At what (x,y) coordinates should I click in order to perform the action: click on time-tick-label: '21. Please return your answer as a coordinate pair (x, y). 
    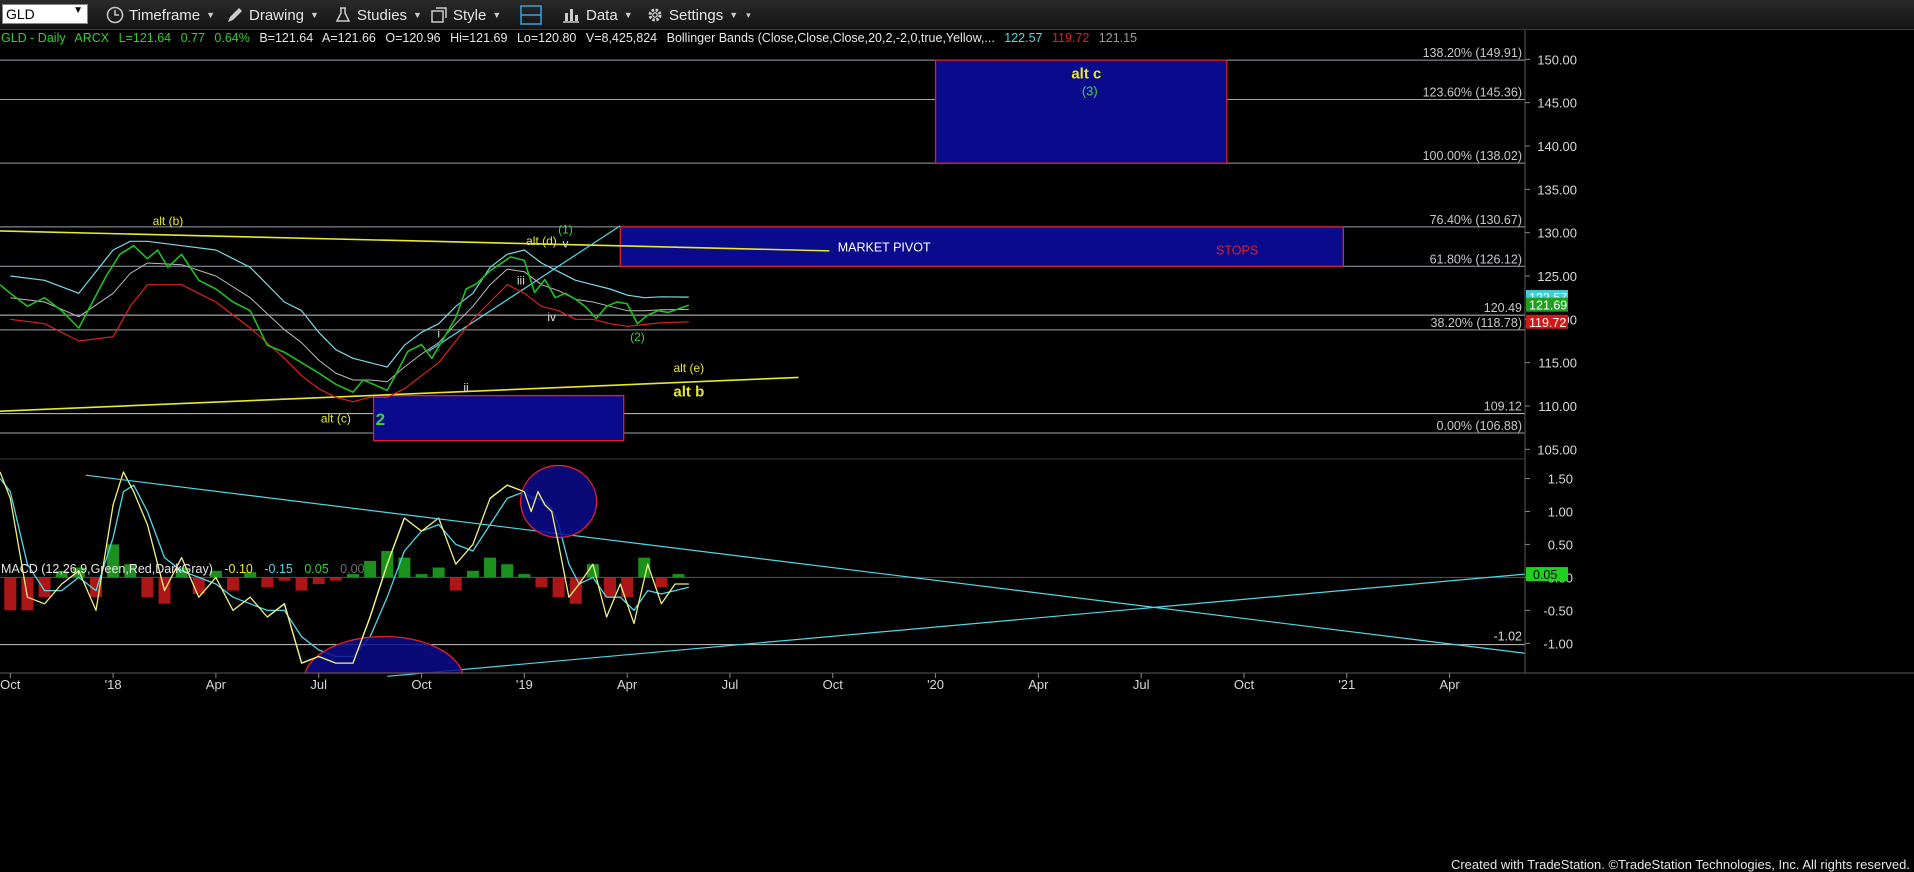
    Looking at the image, I should click on (1346, 684).